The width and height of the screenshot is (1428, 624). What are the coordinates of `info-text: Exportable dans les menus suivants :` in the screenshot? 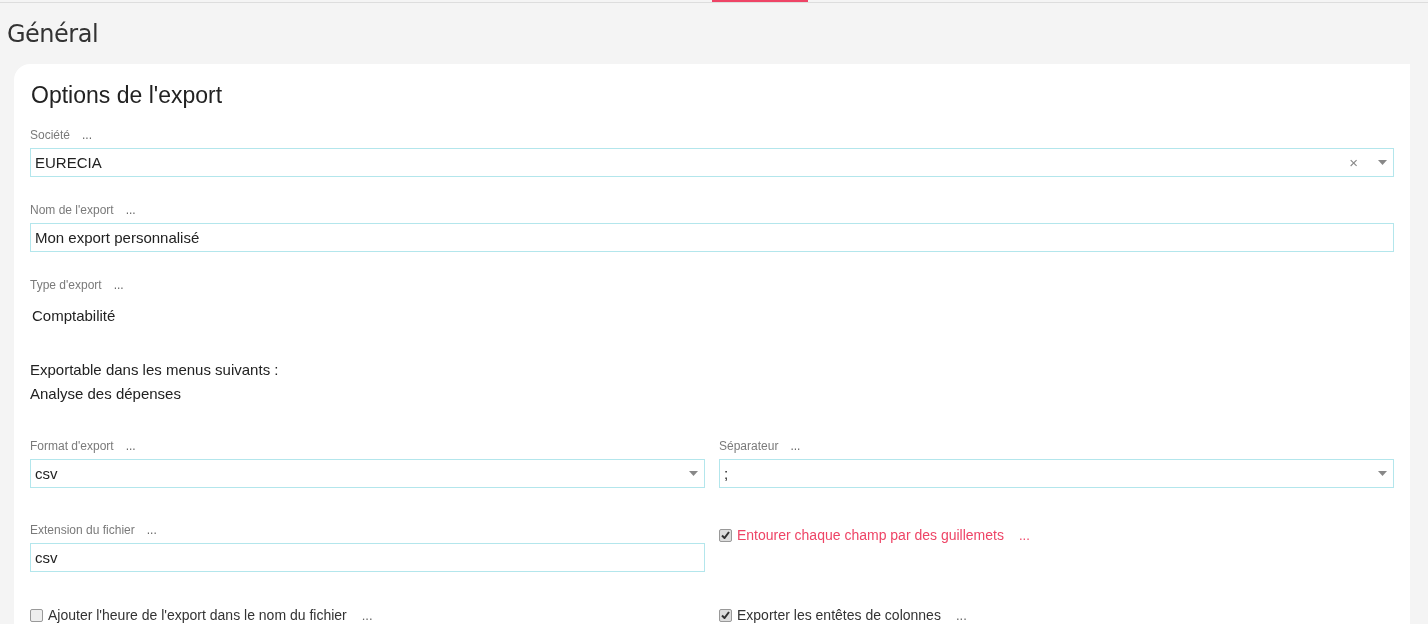 It's located at (155, 370).